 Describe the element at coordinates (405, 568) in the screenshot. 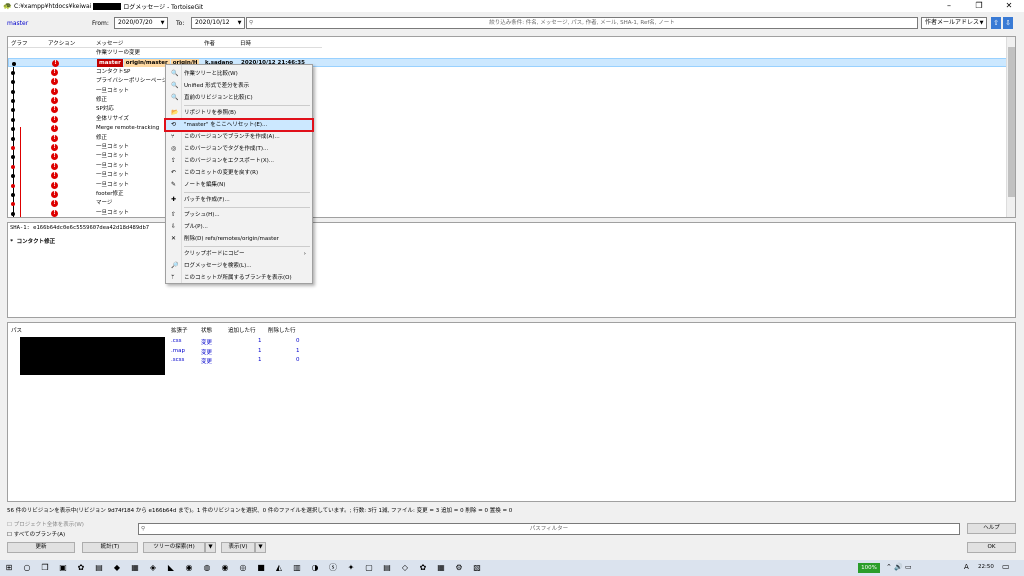

I see `app-icon: ◇` at that location.